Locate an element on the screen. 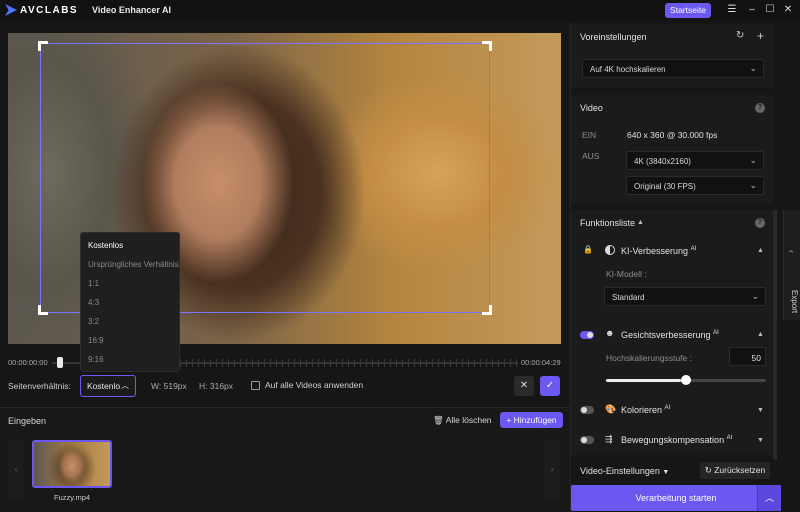  timeline-end-time: 00:00:04:29 is located at coordinates (541, 362).